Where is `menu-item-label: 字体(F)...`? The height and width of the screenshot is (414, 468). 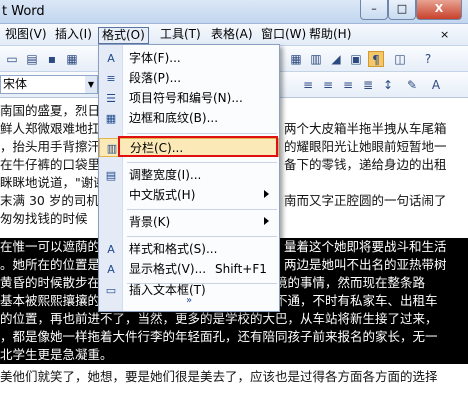
menu-item-label: 字体(F)... is located at coordinates (155, 58).